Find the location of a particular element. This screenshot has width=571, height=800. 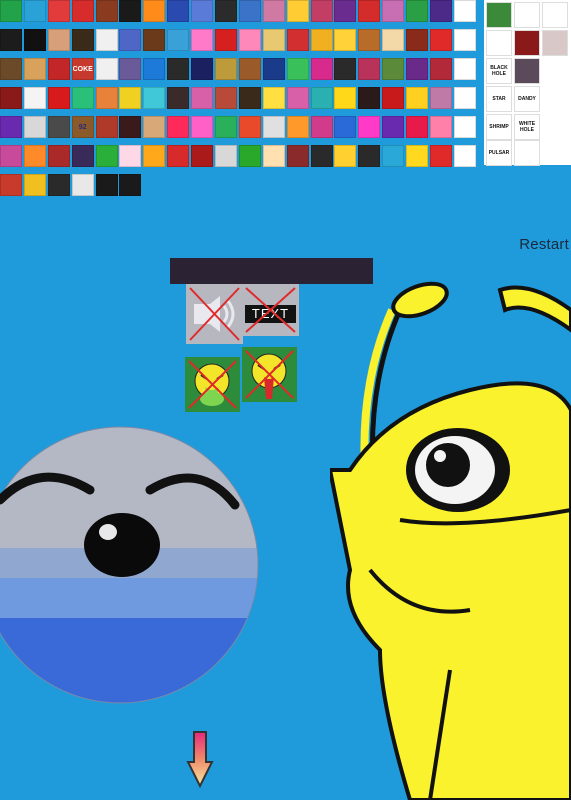

restart-button: Restart is located at coordinates (544, 244).